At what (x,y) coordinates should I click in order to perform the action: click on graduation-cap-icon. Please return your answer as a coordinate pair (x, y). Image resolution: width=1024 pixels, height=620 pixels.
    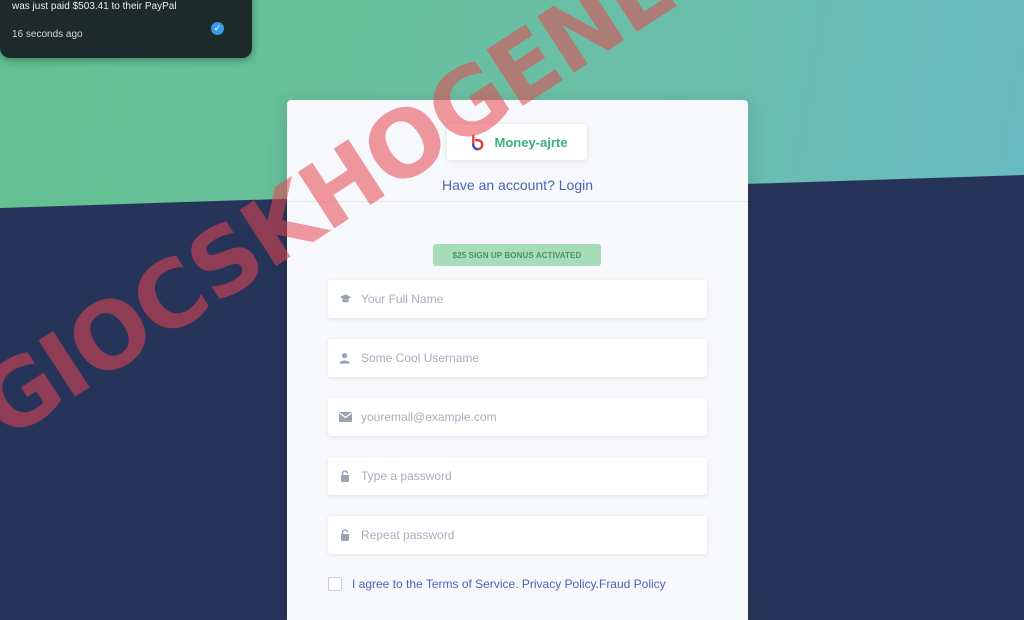
    Looking at the image, I should click on (345, 299).